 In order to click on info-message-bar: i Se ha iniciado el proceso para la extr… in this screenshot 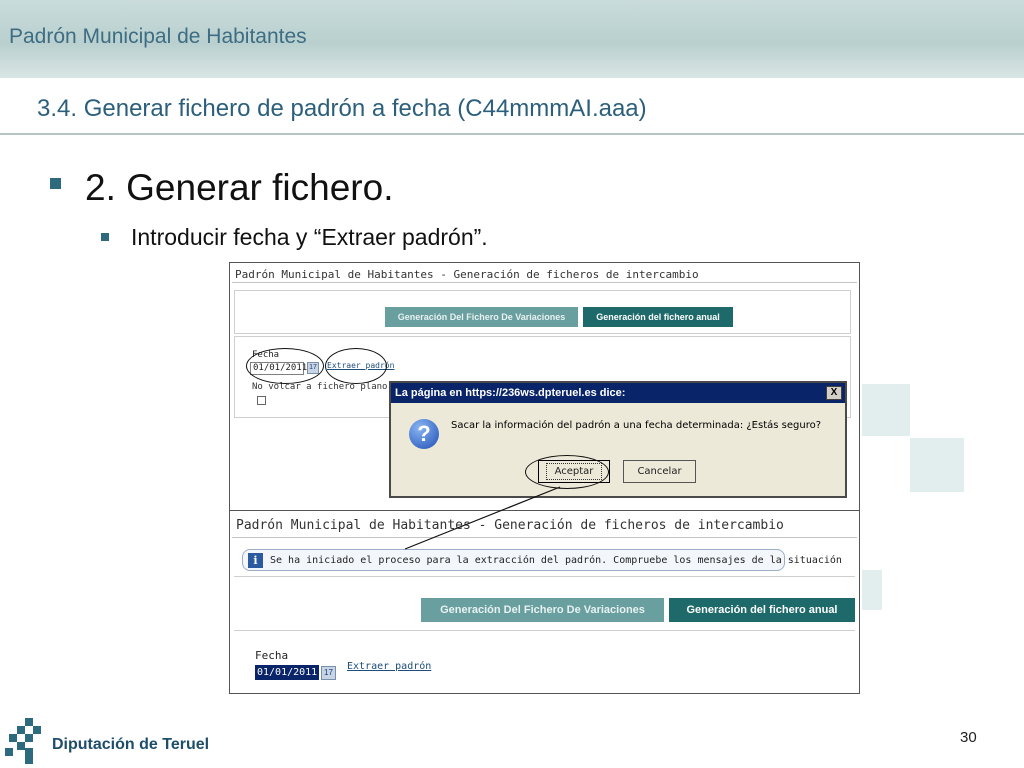, I will do `click(542, 560)`.